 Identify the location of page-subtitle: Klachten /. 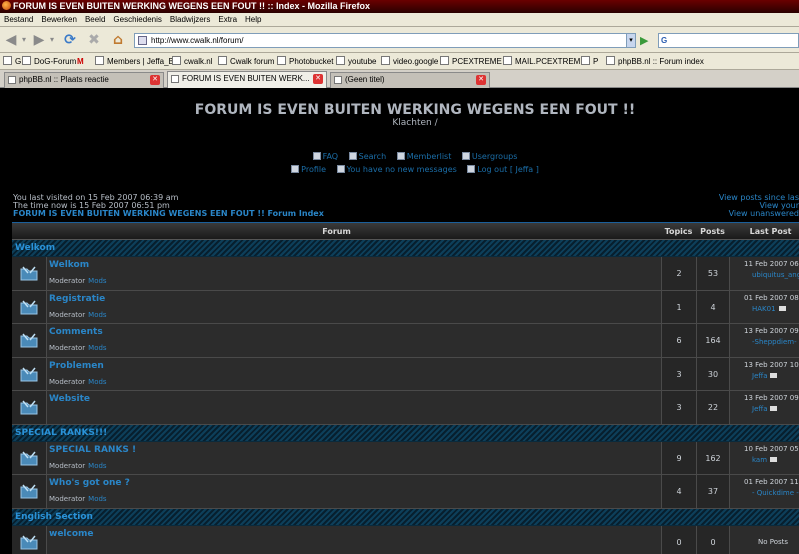
(415, 123).